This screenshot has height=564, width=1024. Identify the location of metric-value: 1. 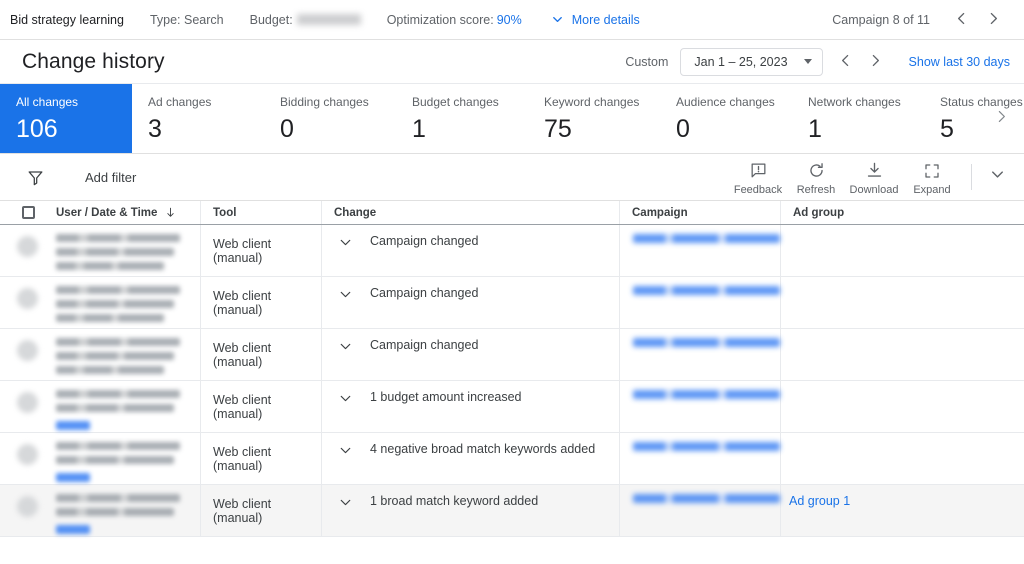
(815, 129).